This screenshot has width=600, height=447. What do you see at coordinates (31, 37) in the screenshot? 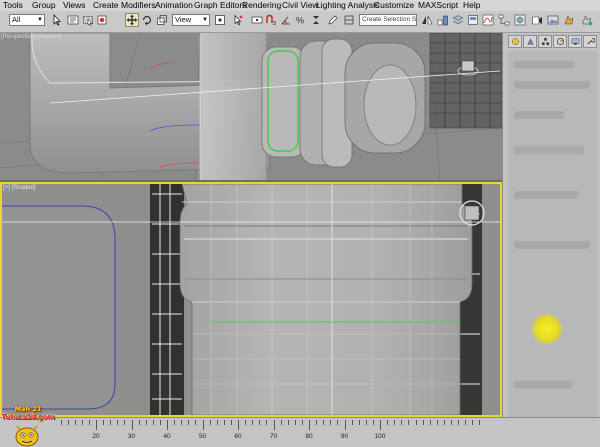
I see `perspective-viewport-label: [Perspective] [Shaded]` at bounding box center [31, 37].